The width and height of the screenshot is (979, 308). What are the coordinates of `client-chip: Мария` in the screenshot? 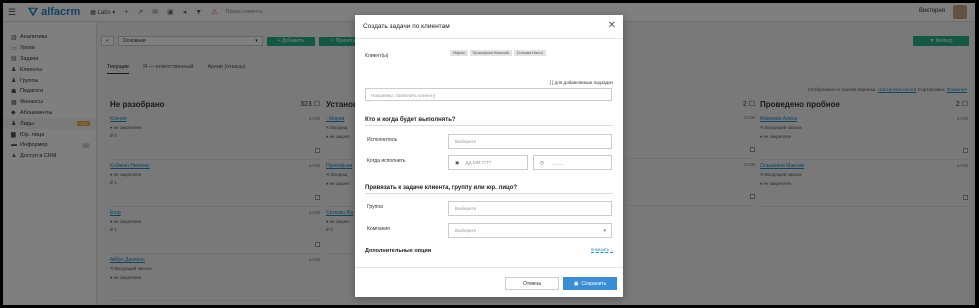 It's located at (459, 53).